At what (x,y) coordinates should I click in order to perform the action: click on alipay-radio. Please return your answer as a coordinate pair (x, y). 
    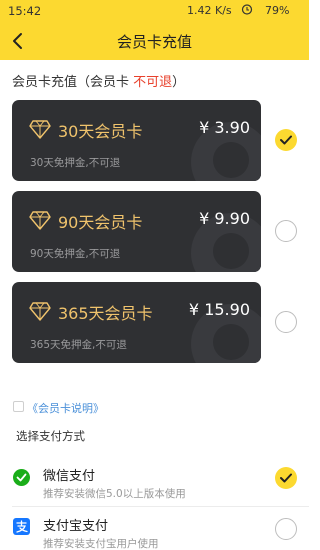
    Looking at the image, I should click on (286, 529).